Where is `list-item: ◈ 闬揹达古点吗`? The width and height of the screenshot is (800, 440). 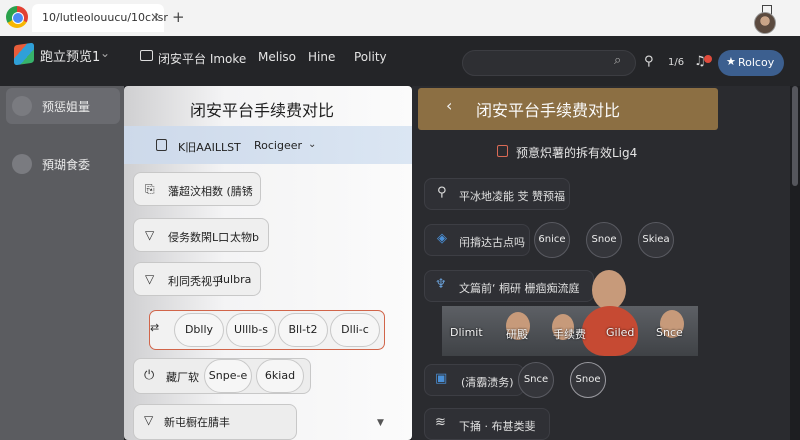 list-item: ◈ 闬揹达古点吗 is located at coordinates (477, 240).